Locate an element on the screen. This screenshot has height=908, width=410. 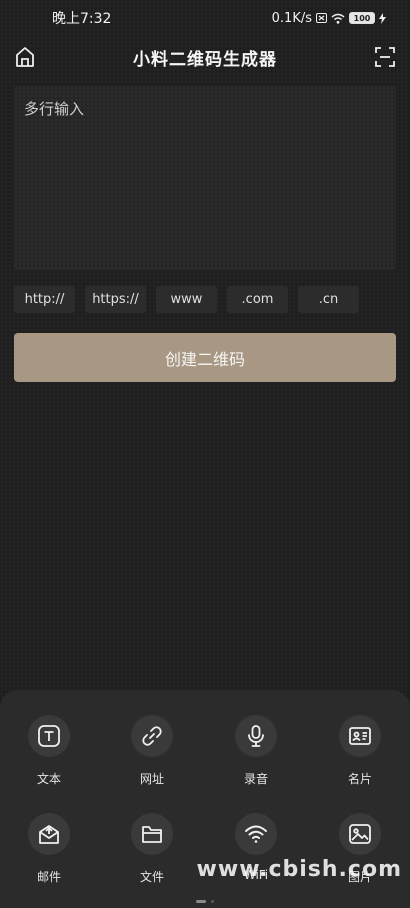
quick-insert-chips: http:// https:// www .com .cn is located at coordinates (186, 299).